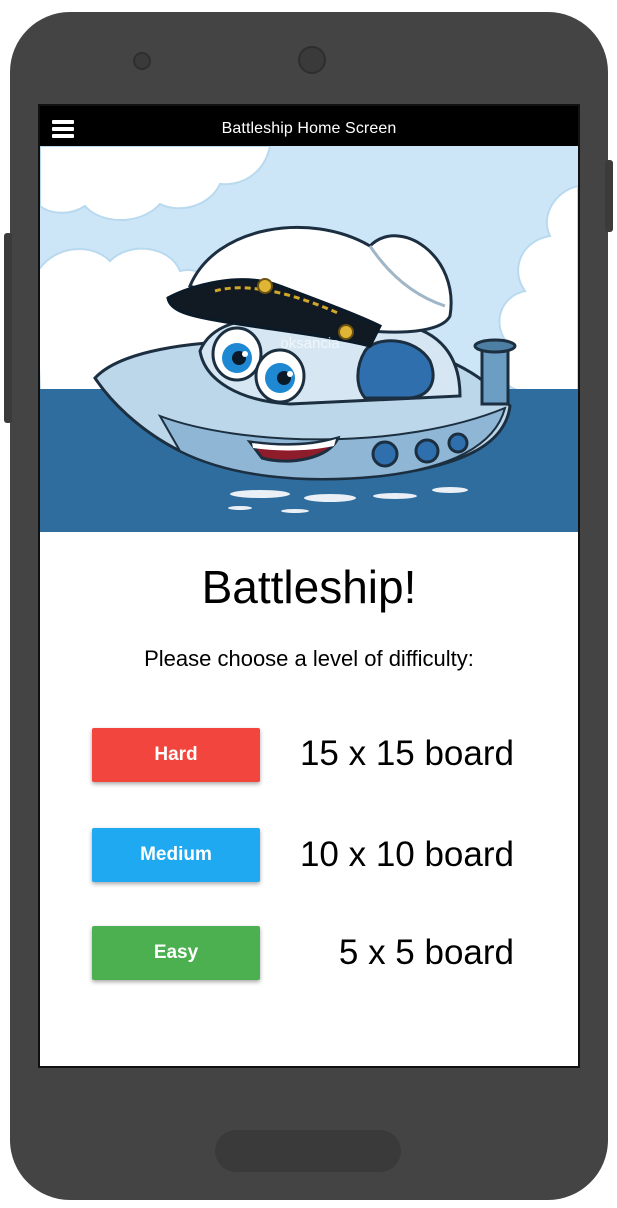 The width and height of the screenshot is (617, 1208). What do you see at coordinates (406, 854) in the screenshot?
I see `medium-board-size-label: 10 x 10 board` at bounding box center [406, 854].